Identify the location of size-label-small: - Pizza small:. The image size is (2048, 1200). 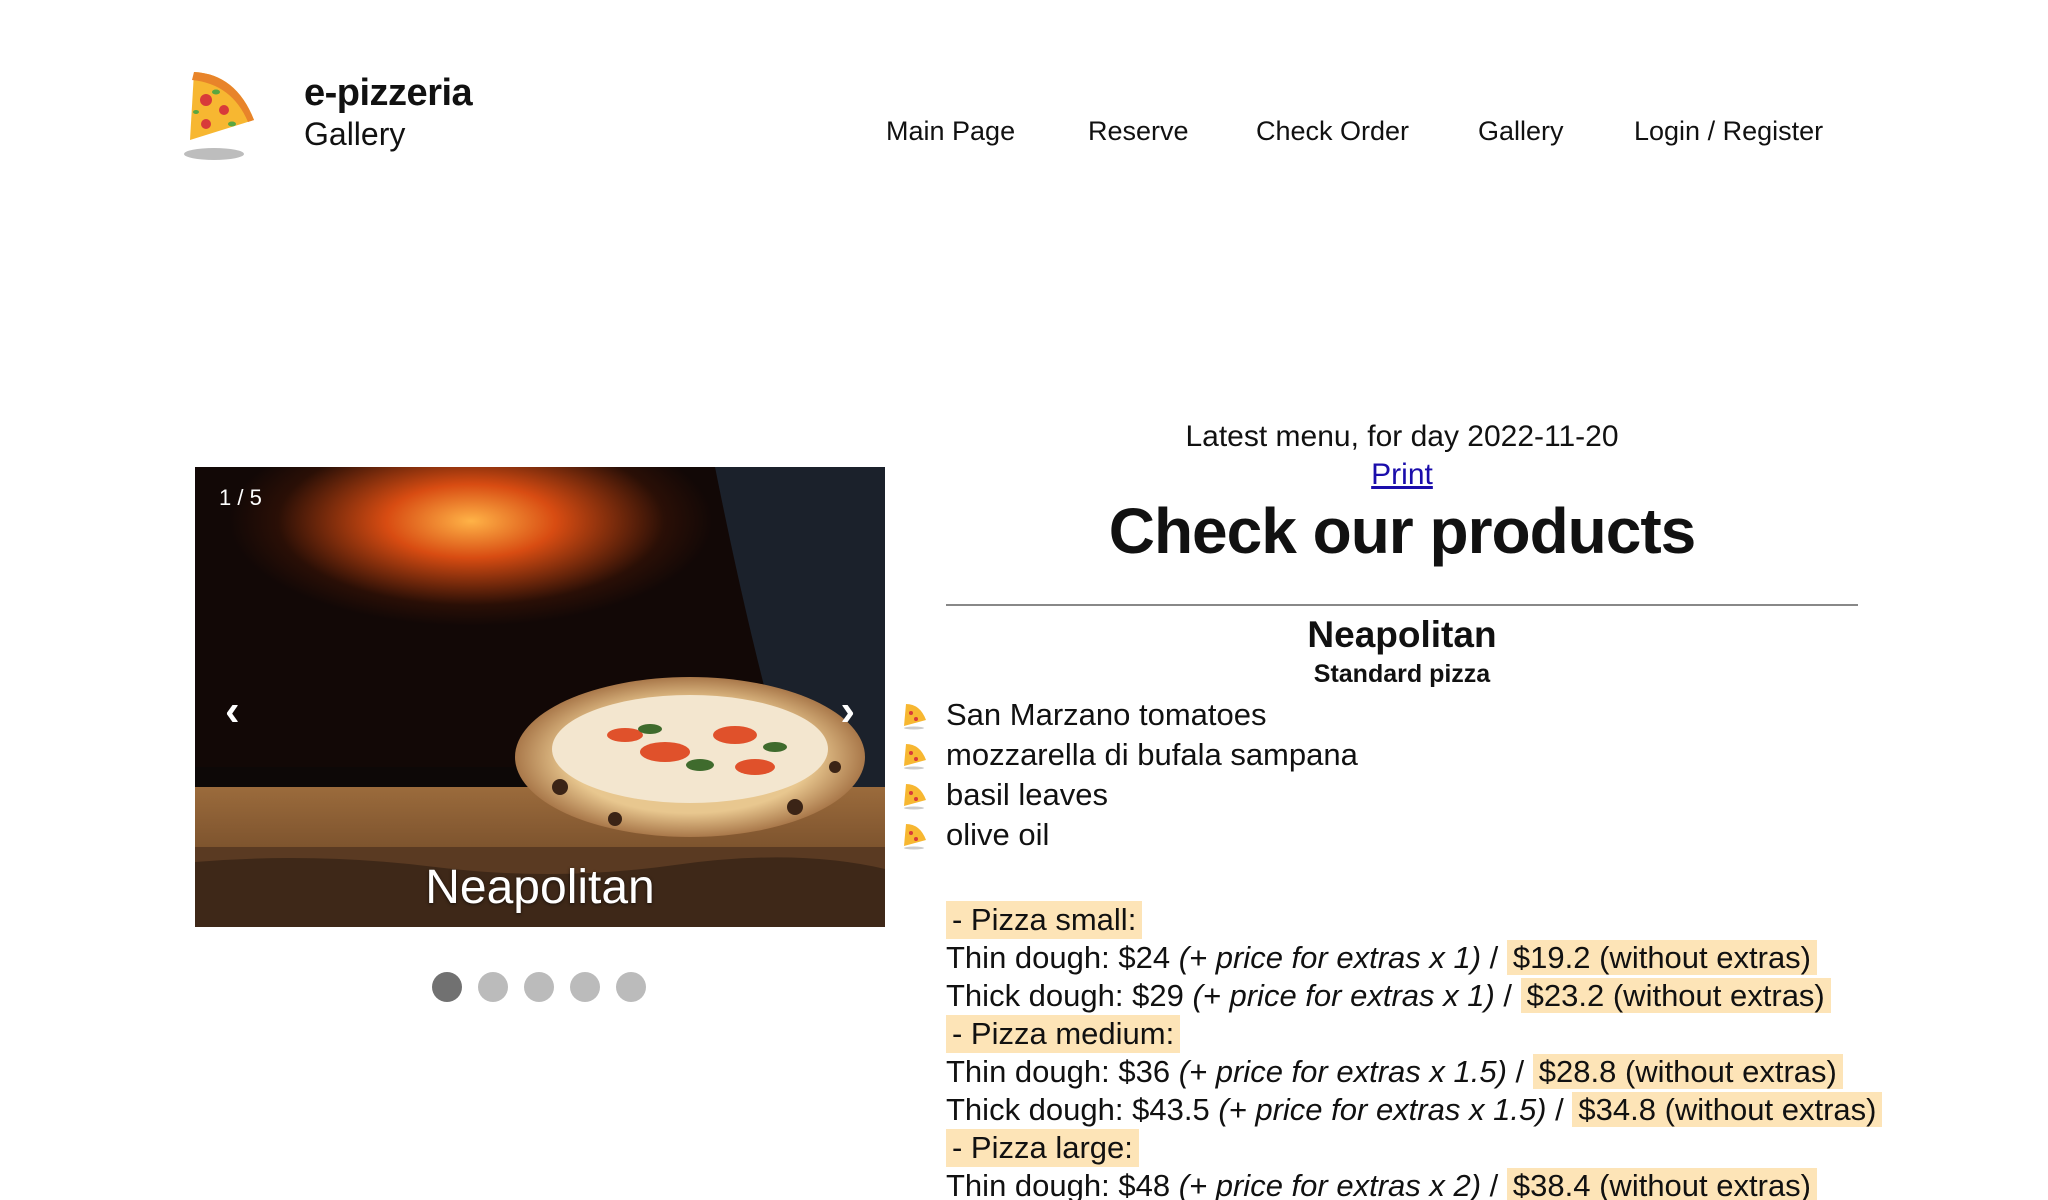
(1044, 920).